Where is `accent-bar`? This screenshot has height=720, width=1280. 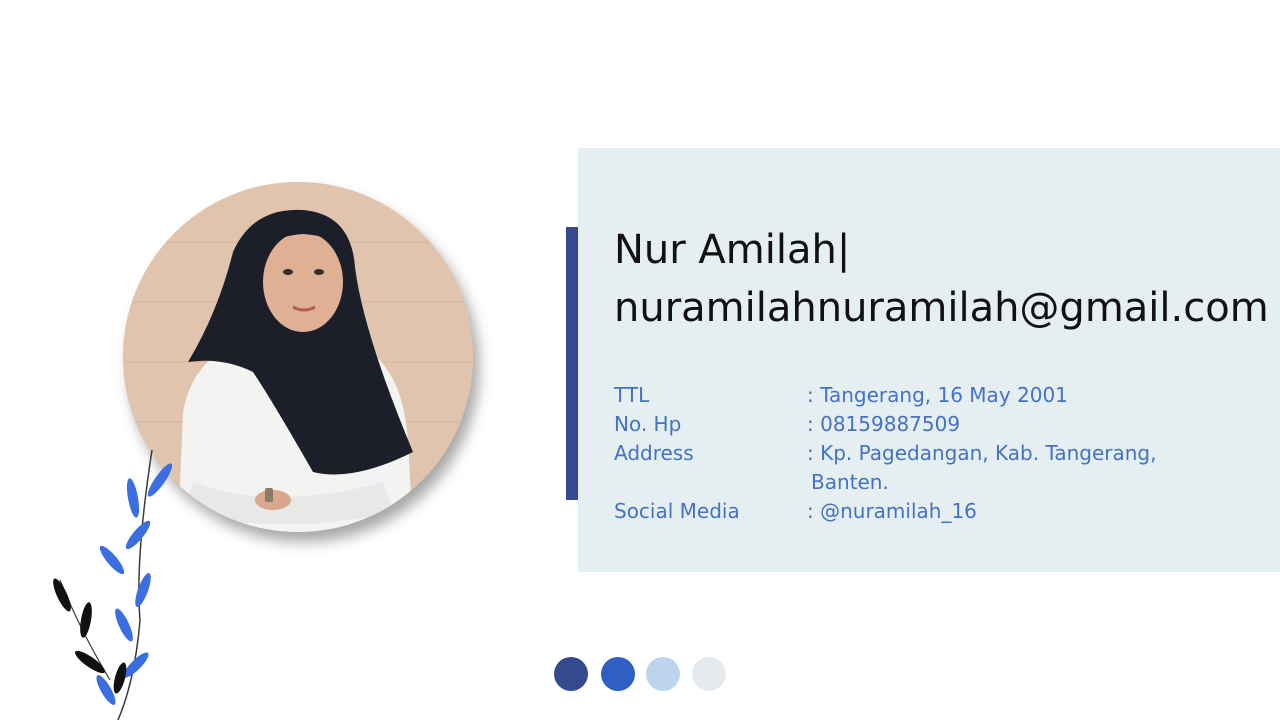 accent-bar is located at coordinates (572, 363).